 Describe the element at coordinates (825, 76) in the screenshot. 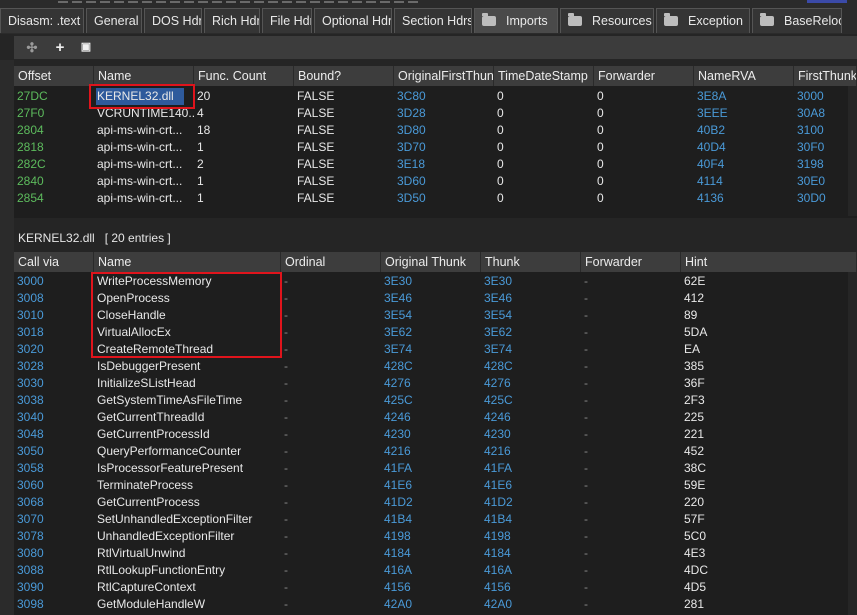

I see `imports-col-firstthunk: FirstThunk` at that location.